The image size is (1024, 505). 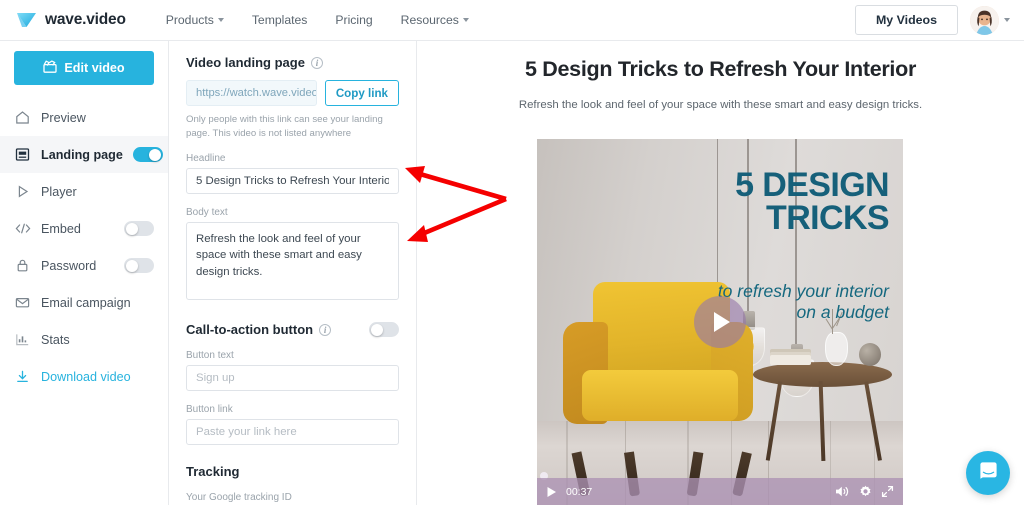 What do you see at coordinates (84, 228) in the screenshot?
I see `sidebar-item-embed: Embed` at bounding box center [84, 228].